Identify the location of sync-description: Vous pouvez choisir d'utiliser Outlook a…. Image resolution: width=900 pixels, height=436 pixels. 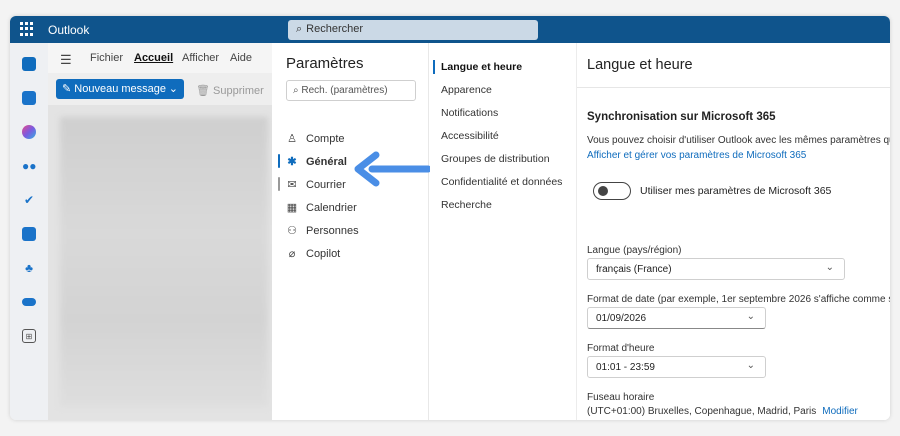
(738, 140).